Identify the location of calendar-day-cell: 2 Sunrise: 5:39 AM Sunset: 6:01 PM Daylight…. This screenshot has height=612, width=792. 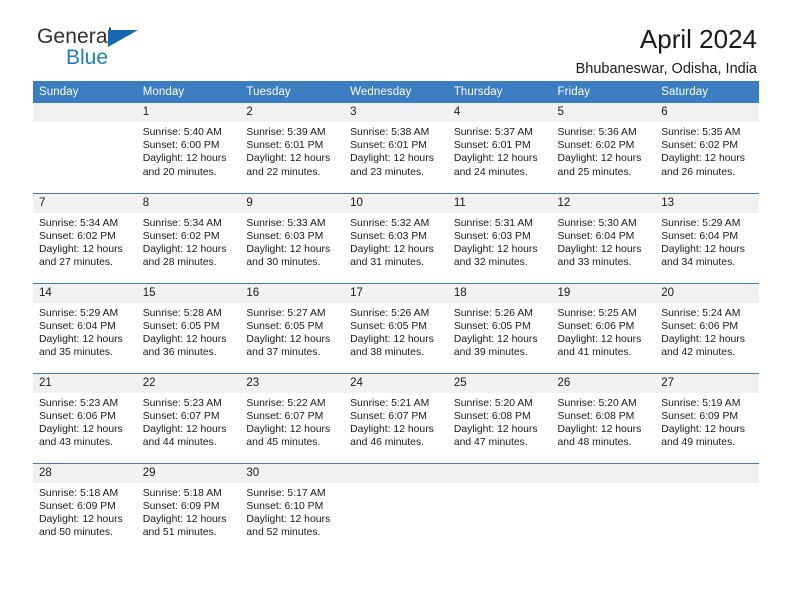
(292, 148).